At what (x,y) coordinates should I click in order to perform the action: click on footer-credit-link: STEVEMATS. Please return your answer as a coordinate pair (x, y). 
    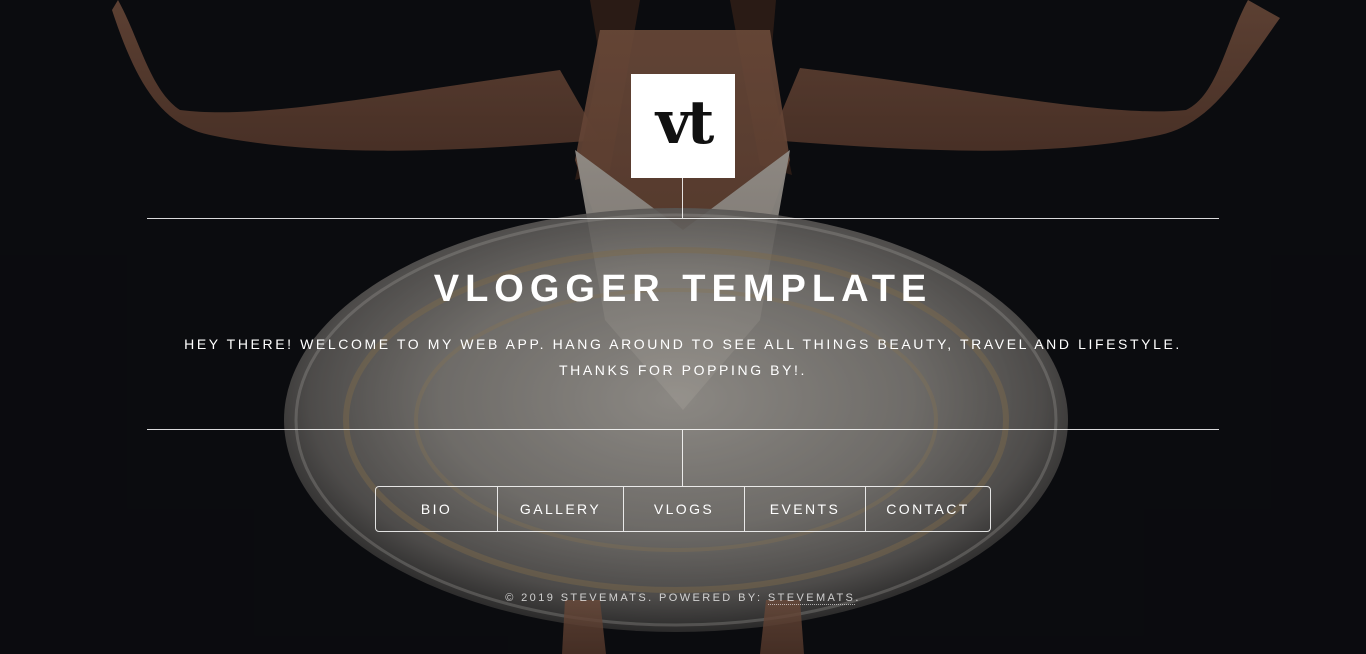
    Looking at the image, I should click on (811, 598).